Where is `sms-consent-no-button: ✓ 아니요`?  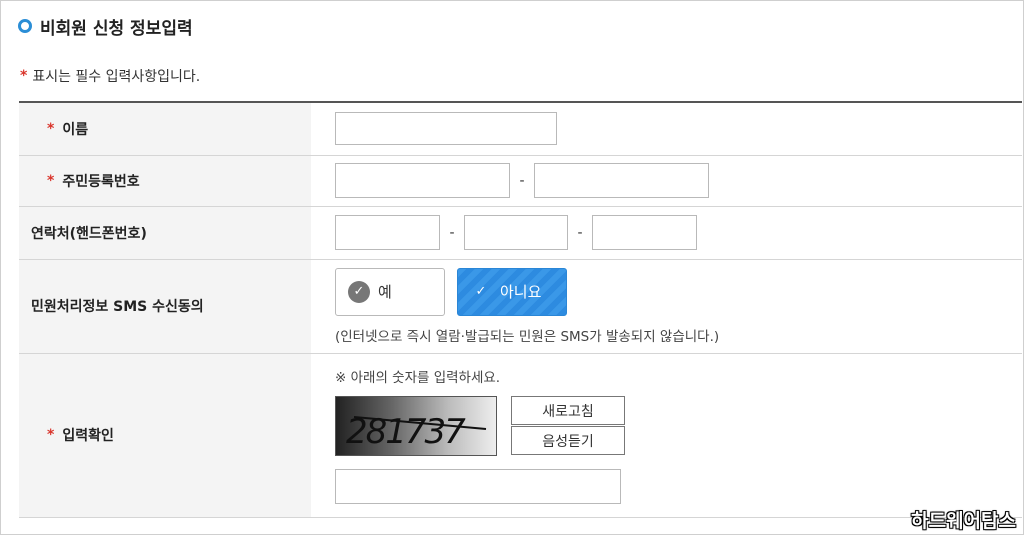 sms-consent-no-button: ✓ 아니요 is located at coordinates (512, 291).